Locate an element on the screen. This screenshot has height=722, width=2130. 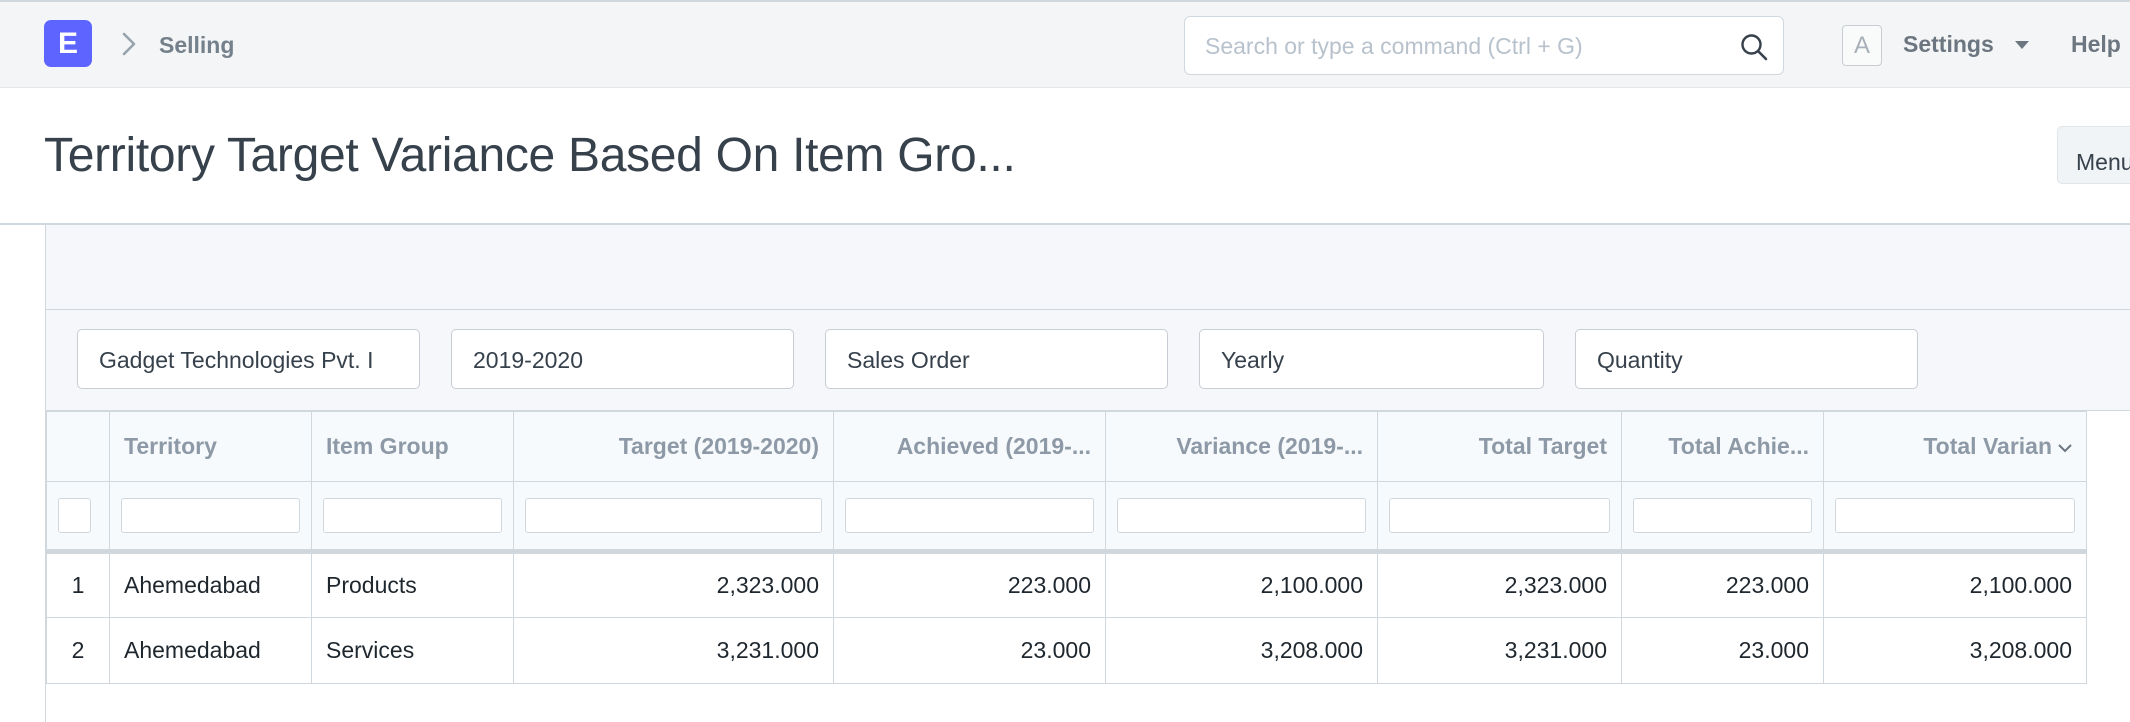
total-achieved-cell: 23.000 is located at coordinates (1722, 650).